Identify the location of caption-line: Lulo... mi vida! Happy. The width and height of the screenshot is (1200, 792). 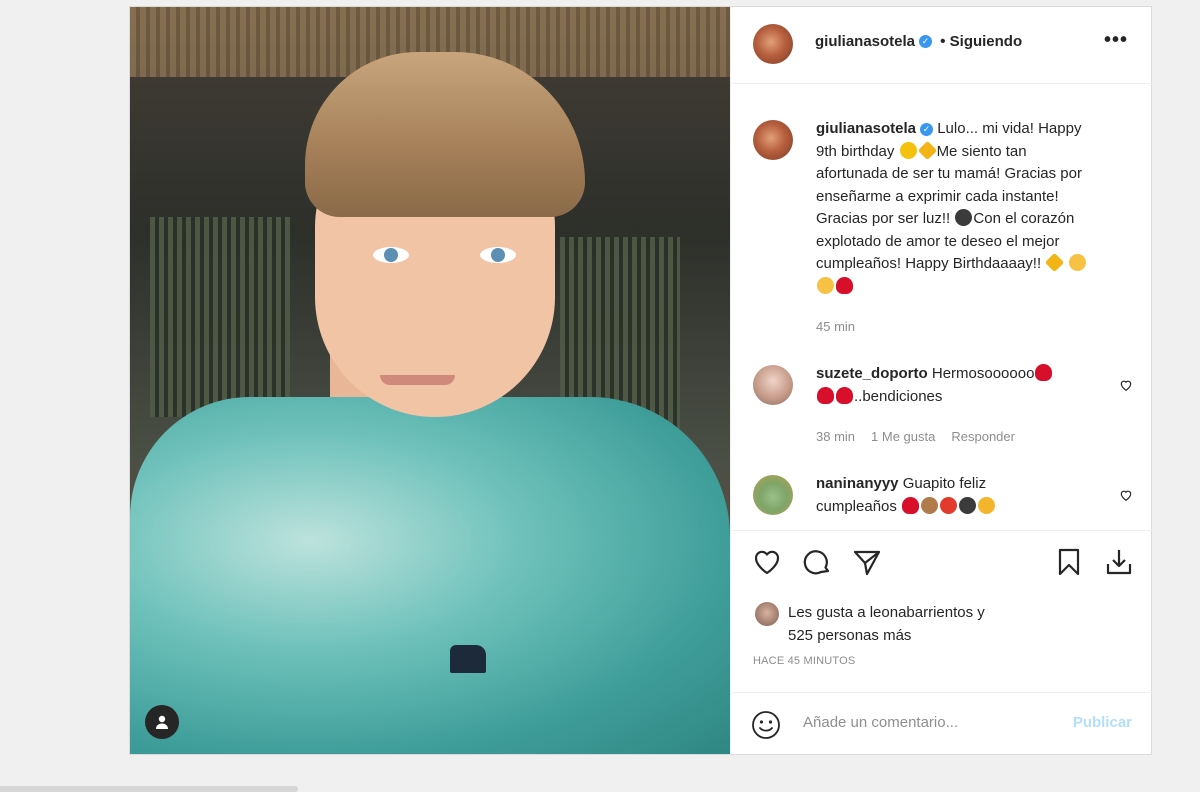
(1009, 128).